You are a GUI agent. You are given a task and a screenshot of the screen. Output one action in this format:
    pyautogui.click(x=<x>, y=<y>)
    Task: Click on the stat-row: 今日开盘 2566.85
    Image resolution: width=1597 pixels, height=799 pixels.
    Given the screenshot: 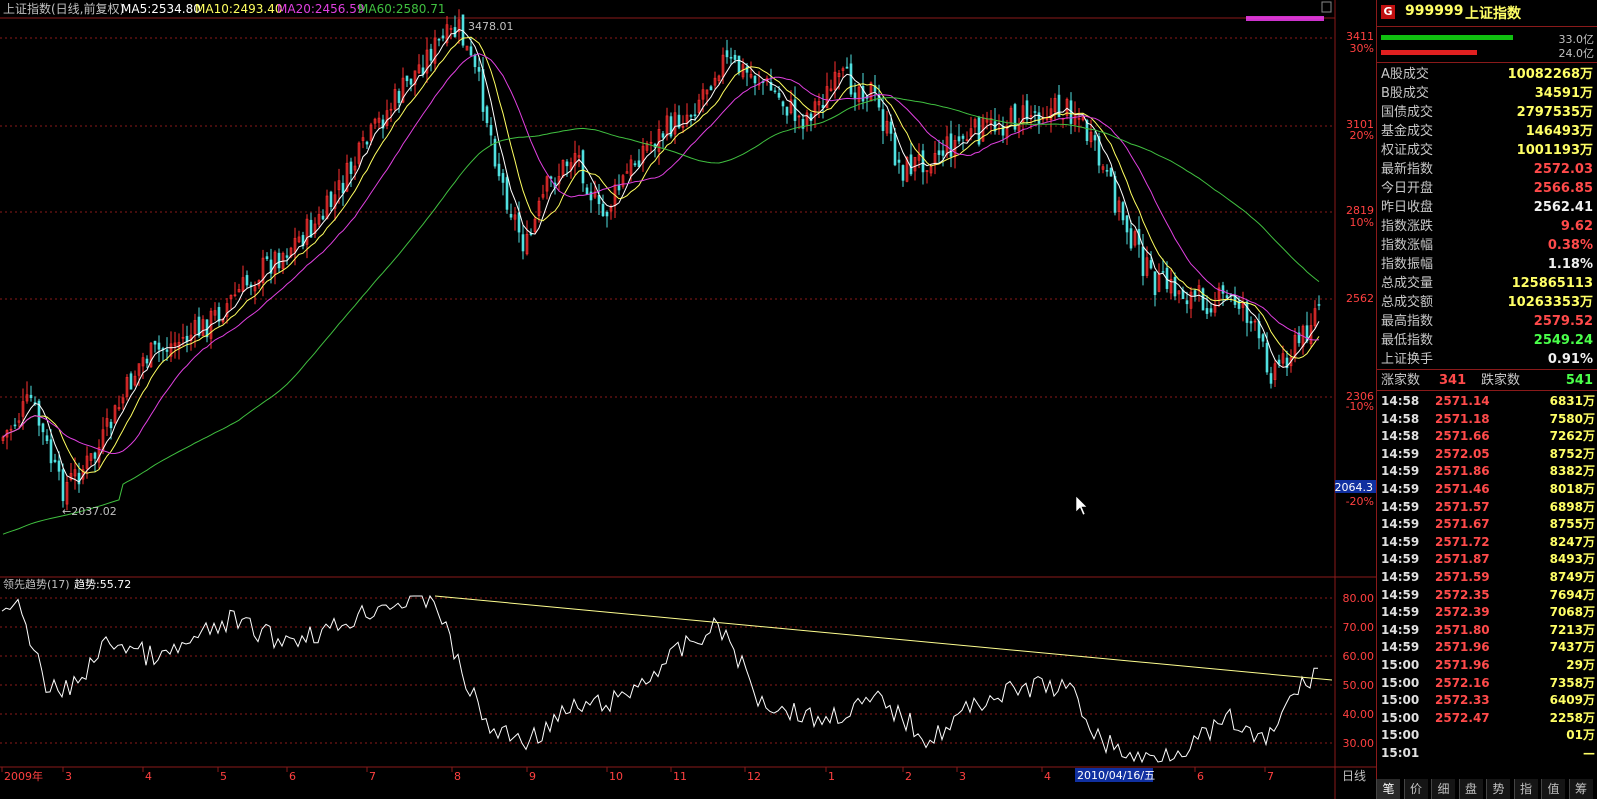 What is the action you would take?
    pyautogui.click(x=1487, y=188)
    